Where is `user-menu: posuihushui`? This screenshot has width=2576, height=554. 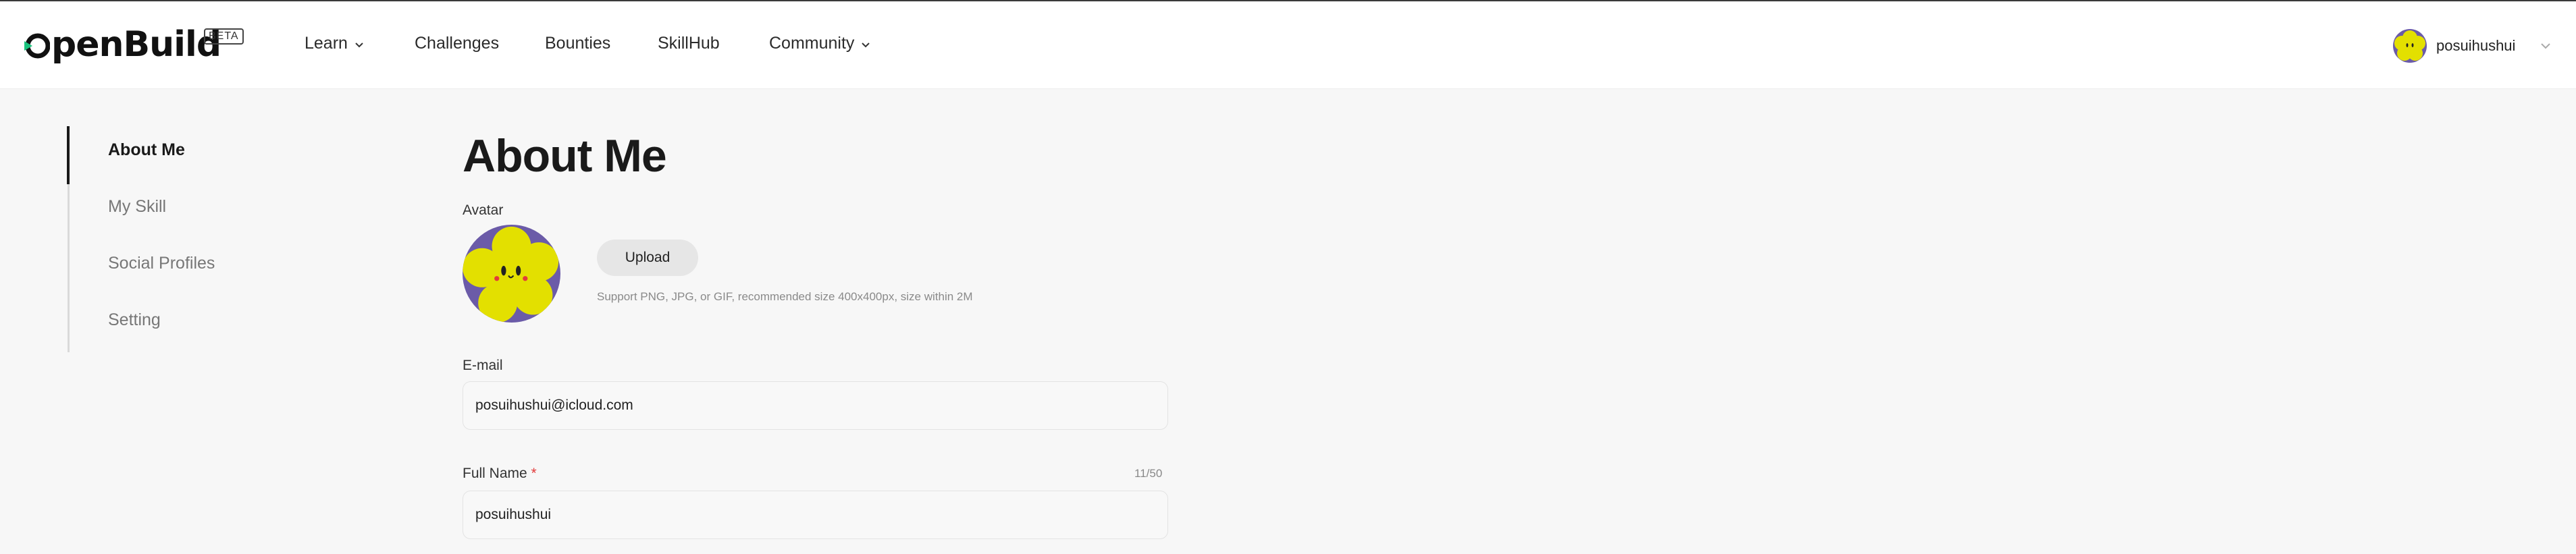
user-menu: posuihushui is located at coordinates (2454, 45).